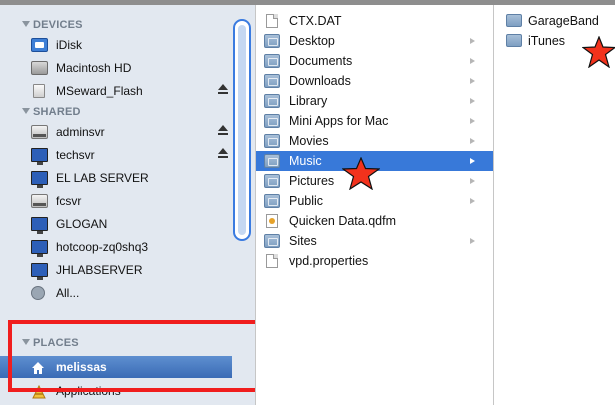 The width and height of the screenshot is (615, 405). Describe the element at coordinates (375, 121) in the screenshot. I see `folder-row-mini-apps: Mini Apps for Mac` at that location.